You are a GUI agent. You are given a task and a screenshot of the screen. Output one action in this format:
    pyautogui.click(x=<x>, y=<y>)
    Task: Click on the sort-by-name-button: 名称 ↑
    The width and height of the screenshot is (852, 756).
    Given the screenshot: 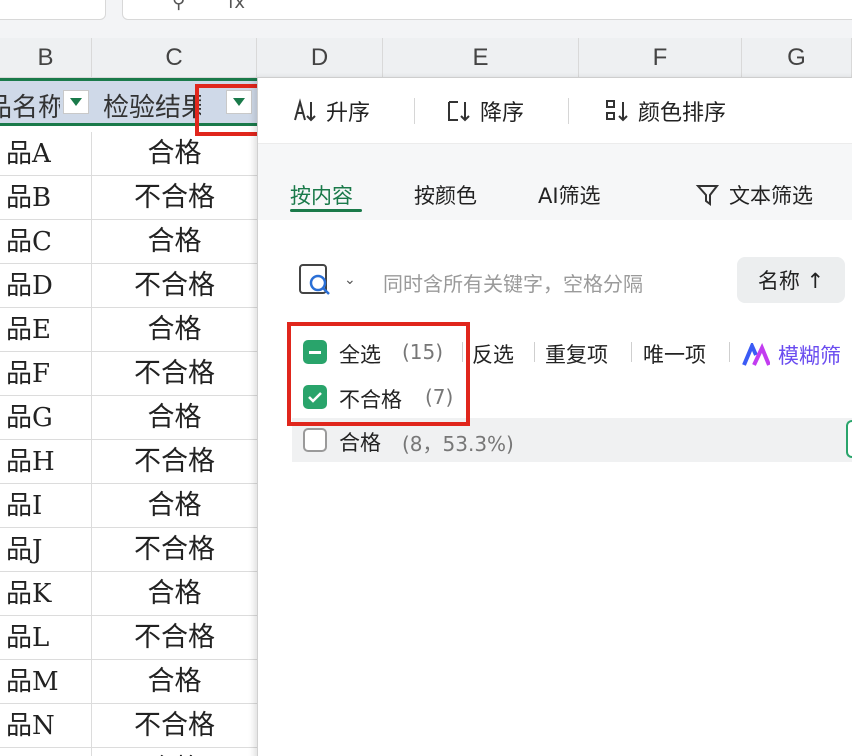 What is the action you would take?
    pyautogui.click(x=791, y=280)
    